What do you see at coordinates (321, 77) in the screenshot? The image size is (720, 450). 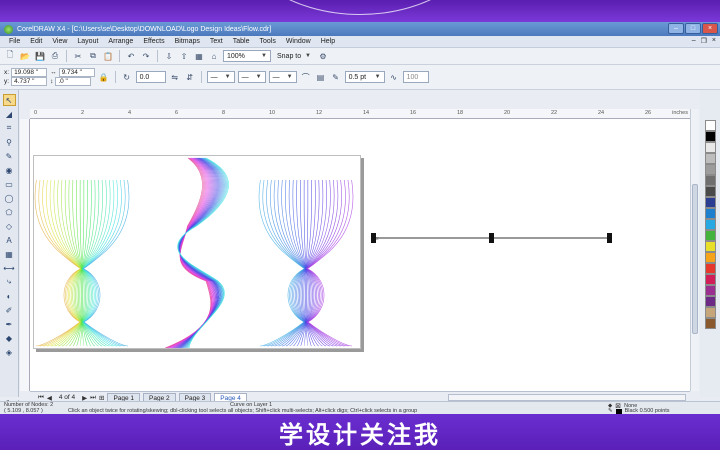 I see `wrap-text-icon: ▤` at bounding box center [321, 77].